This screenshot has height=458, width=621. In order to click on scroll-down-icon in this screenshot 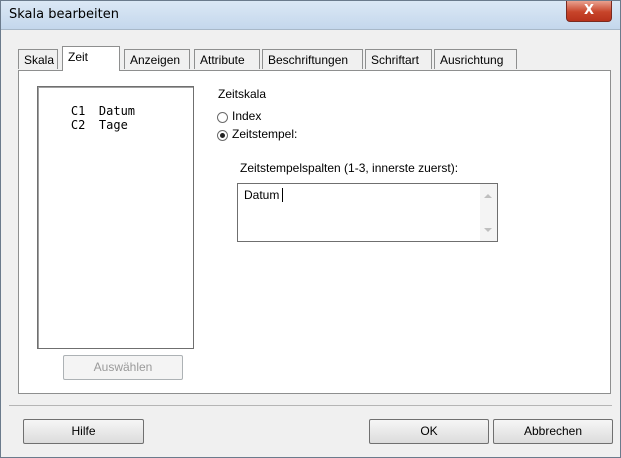, I will do `click(488, 230)`.